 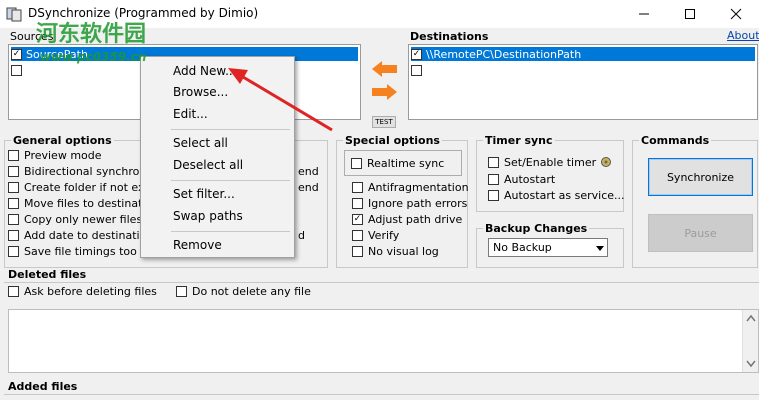 What do you see at coordinates (243, 291) in the screenshot?
I see `do-not-delete-option: Do not delete any file` at bounding box center [243, 291].